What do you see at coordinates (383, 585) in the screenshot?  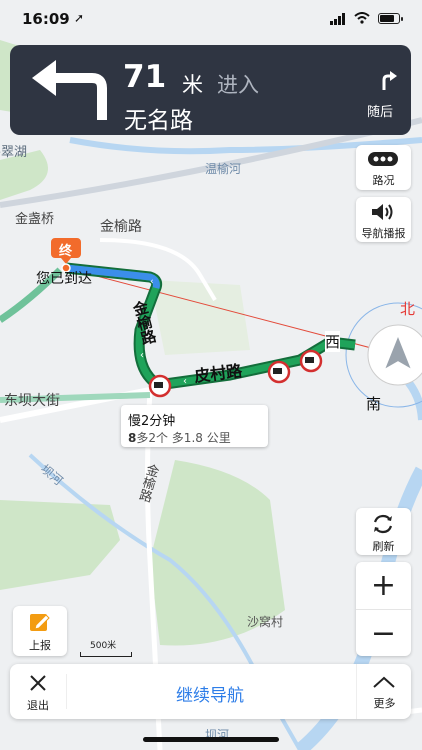 I see `zoom-in-button: +` at bounding box center [383, 585].